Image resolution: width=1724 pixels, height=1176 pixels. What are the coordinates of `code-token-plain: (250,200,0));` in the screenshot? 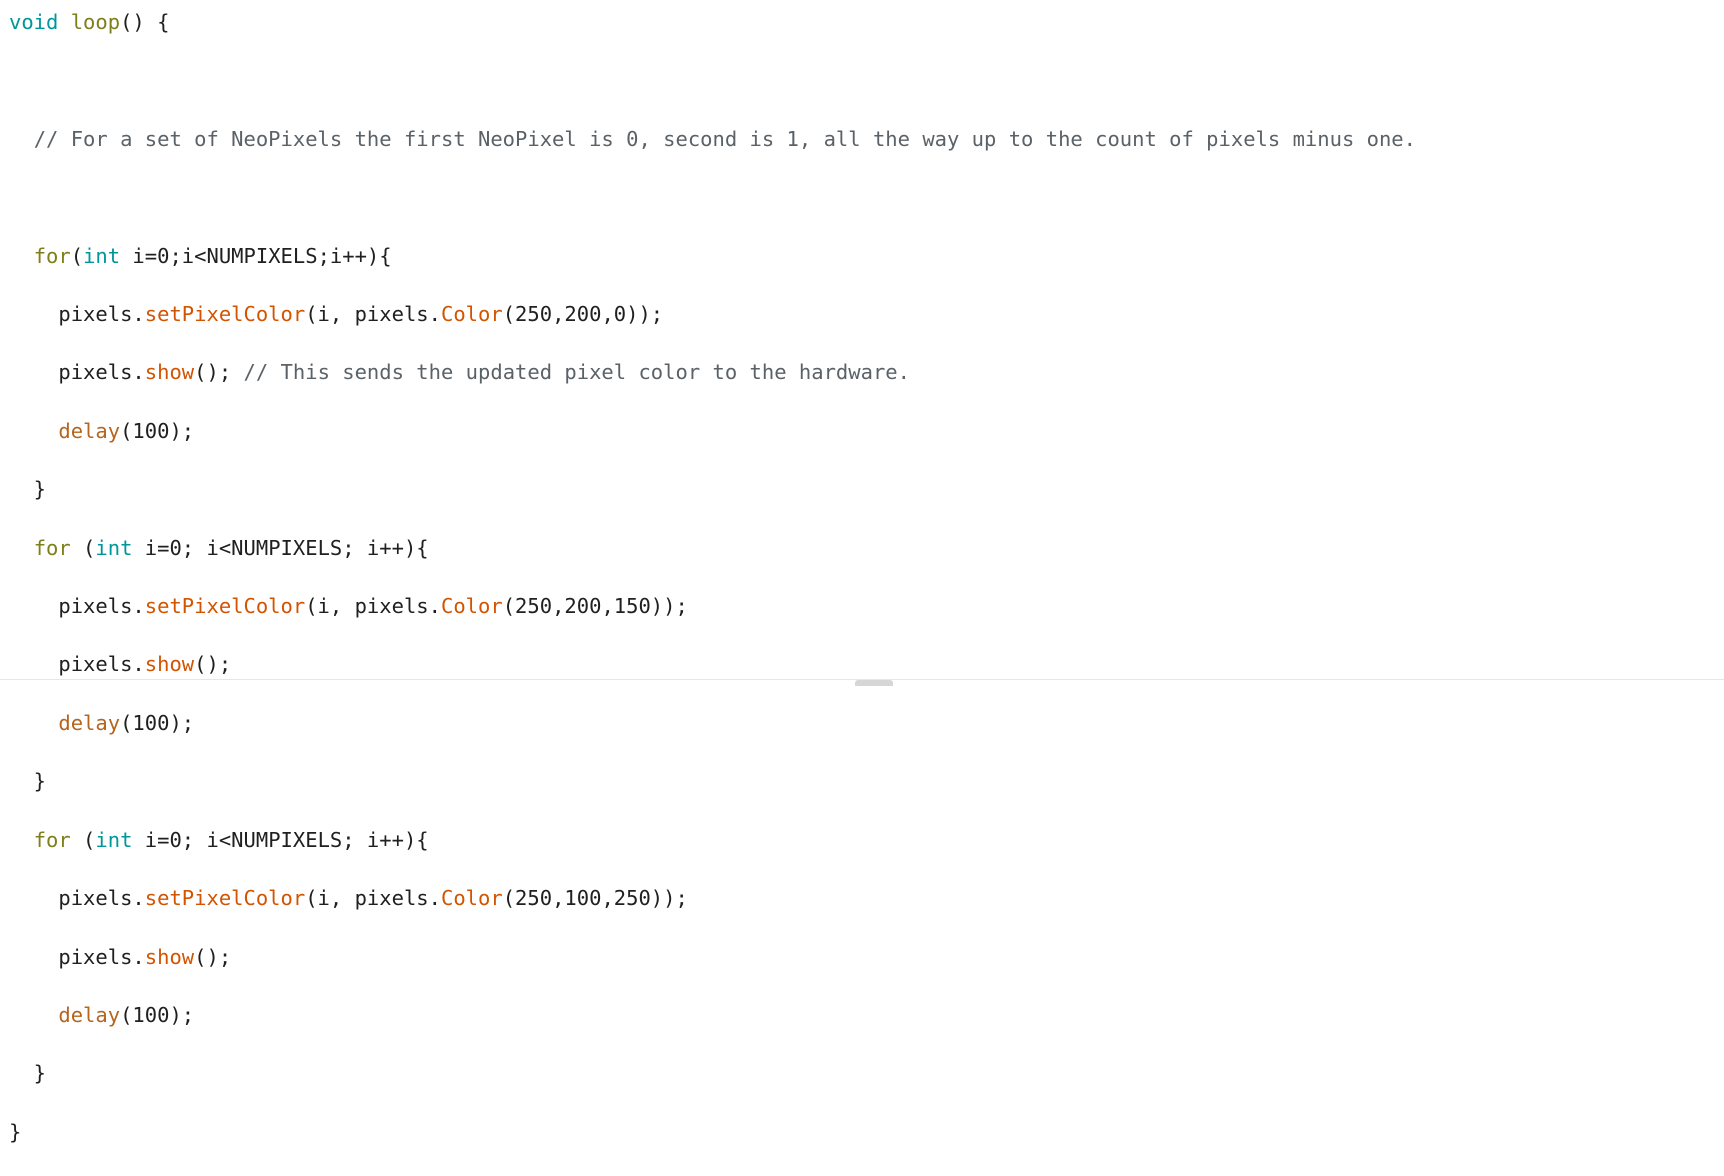 It's located at (583, 314).